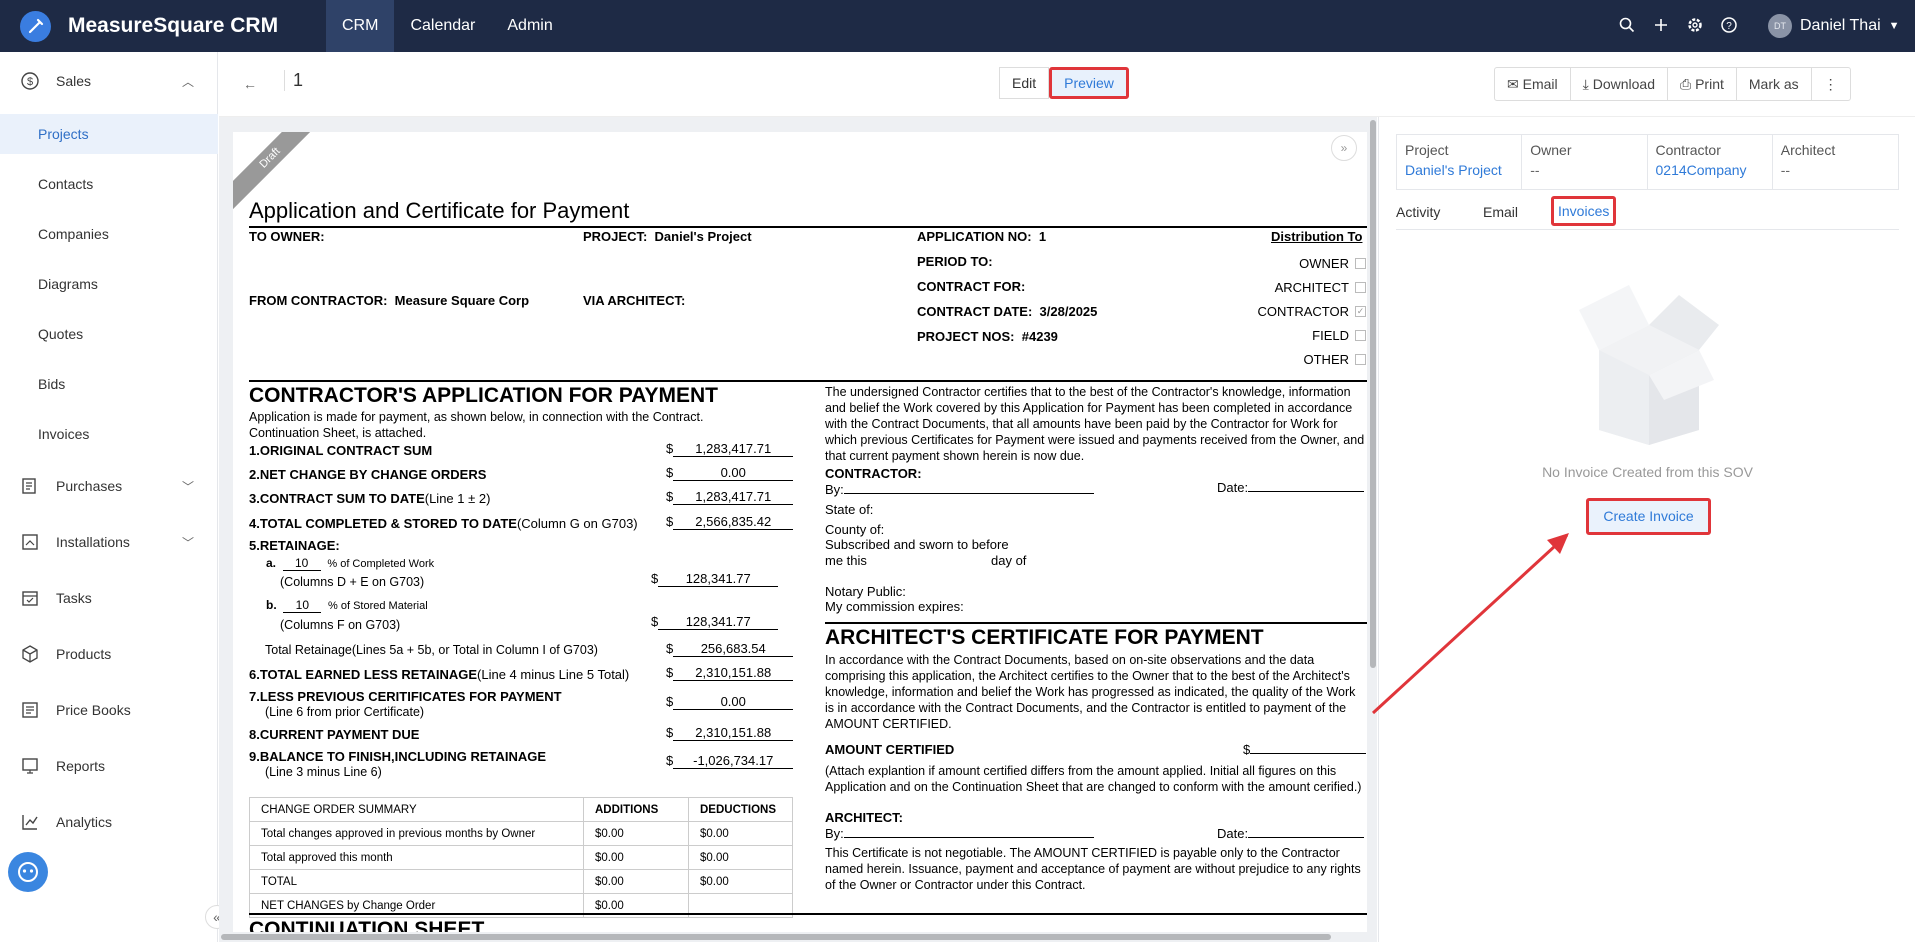 The width and height of the screenshot is (1915, 942). What do you see at coordinates (890, 749) in the screenshot?
I see `amount-certified-label: AMOUNT CERTIFIED` at bounding box center [890, 749].